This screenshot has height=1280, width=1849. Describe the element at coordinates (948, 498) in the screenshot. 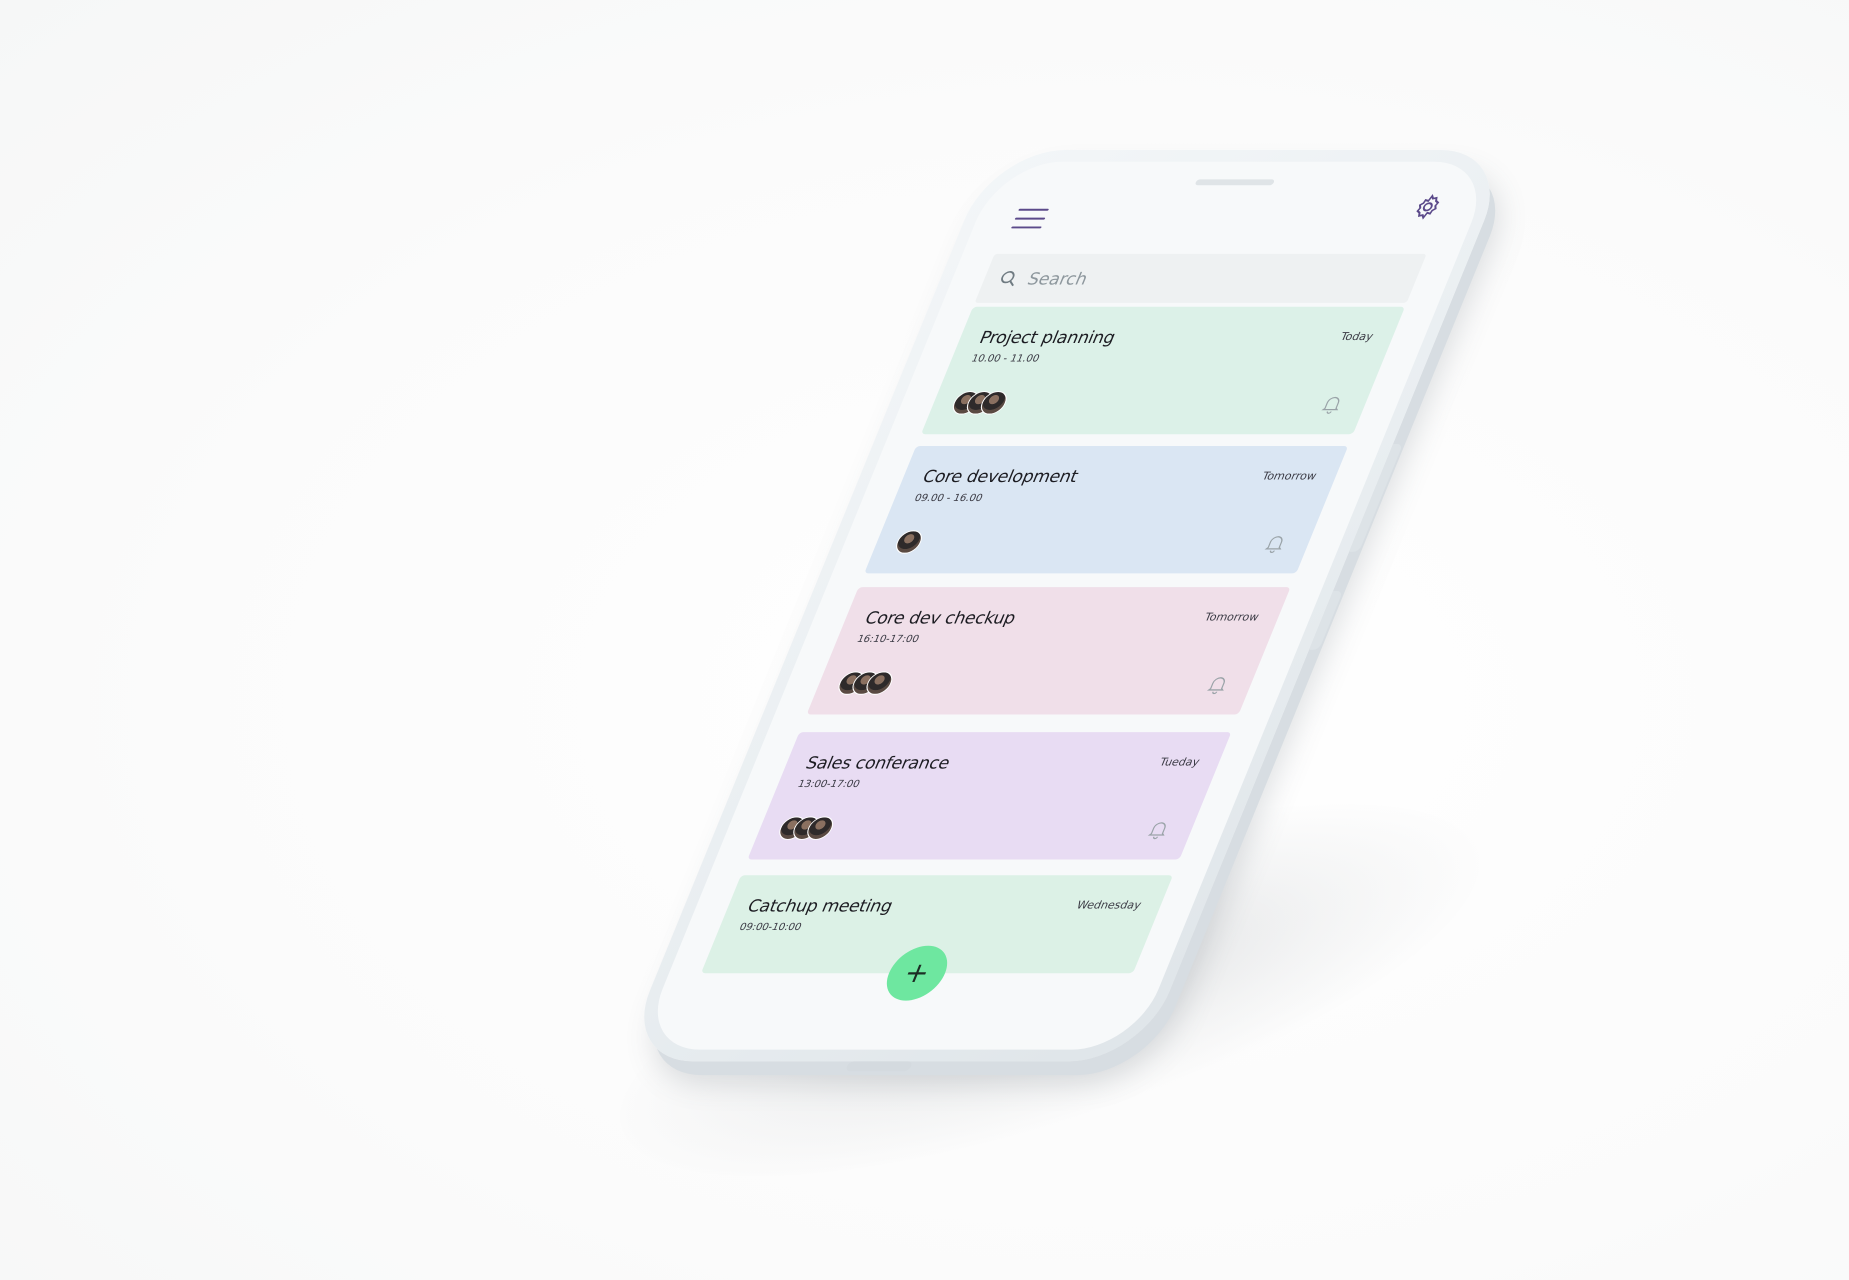

I see `event-time: 09.00 - 16.00` at that location.